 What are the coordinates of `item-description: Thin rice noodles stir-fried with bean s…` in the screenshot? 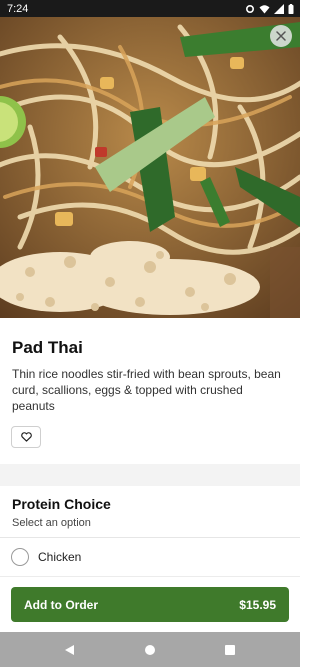 It's located at (146, 390).